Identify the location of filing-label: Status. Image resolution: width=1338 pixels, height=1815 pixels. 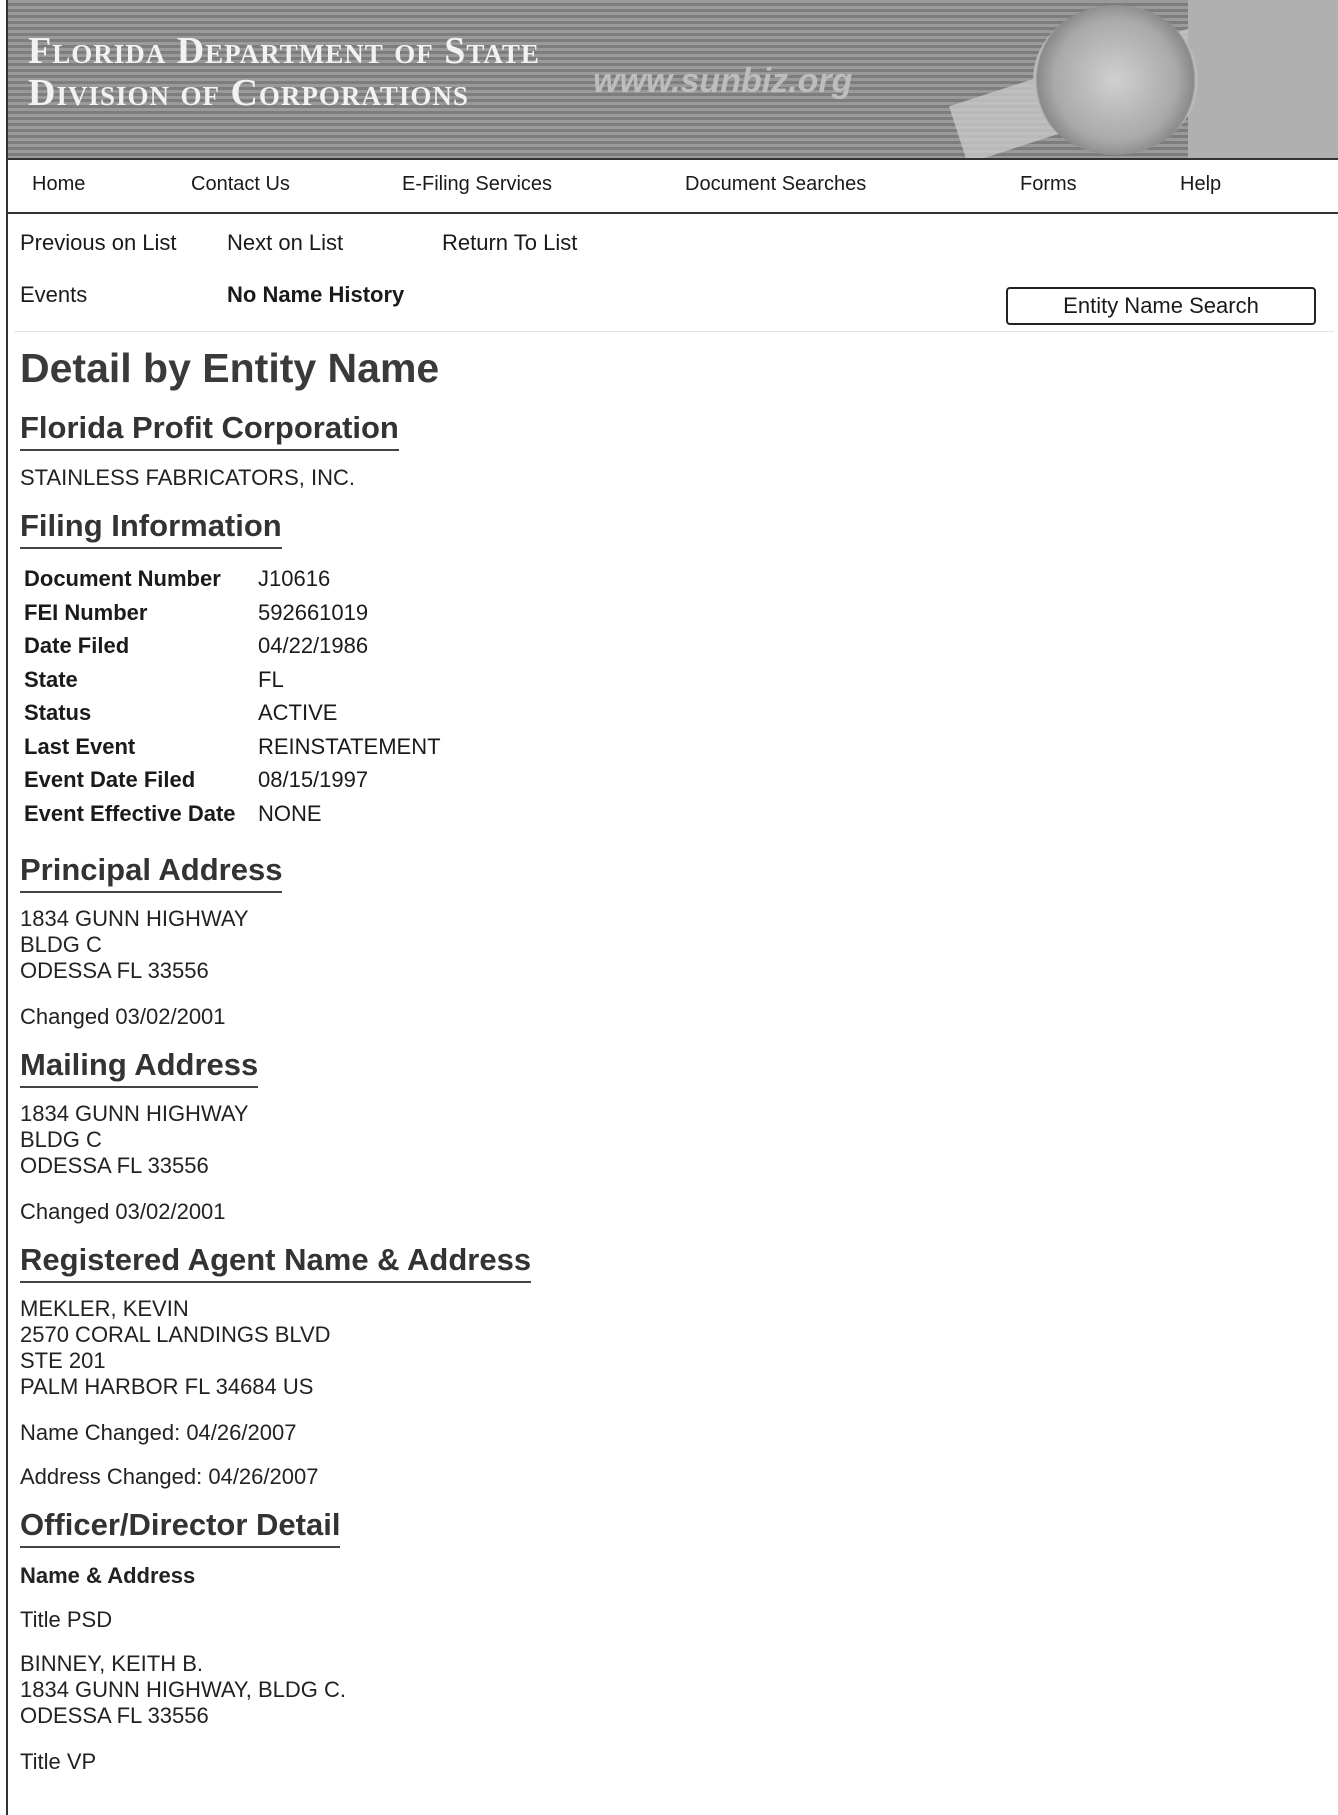
(58, 712).